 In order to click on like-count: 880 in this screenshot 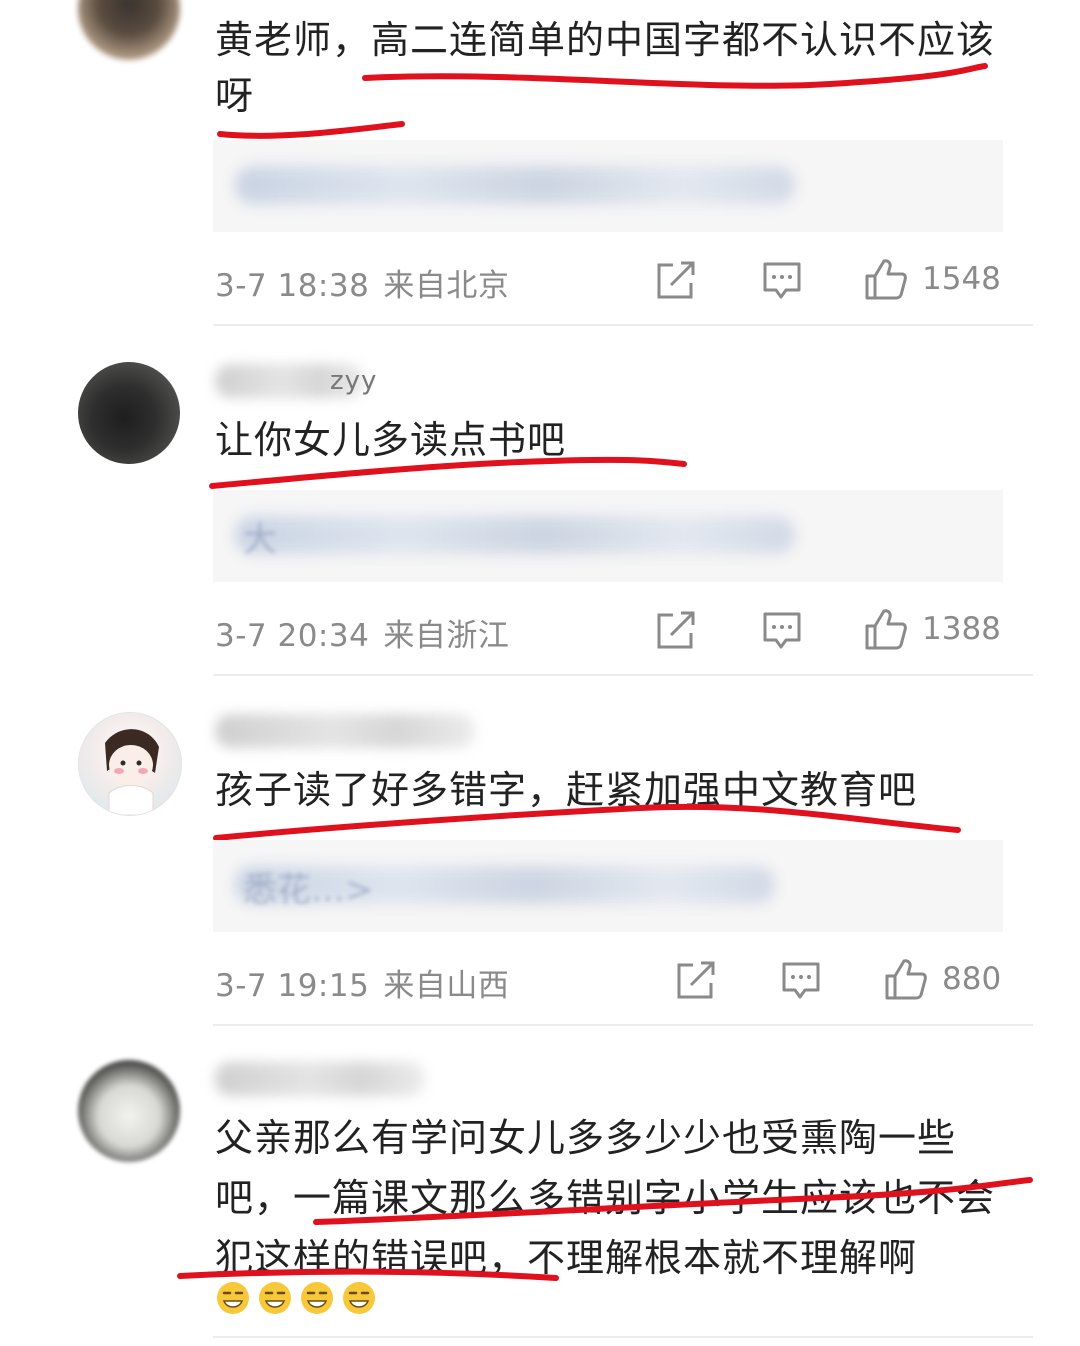, I will do `click(972, 979)`.